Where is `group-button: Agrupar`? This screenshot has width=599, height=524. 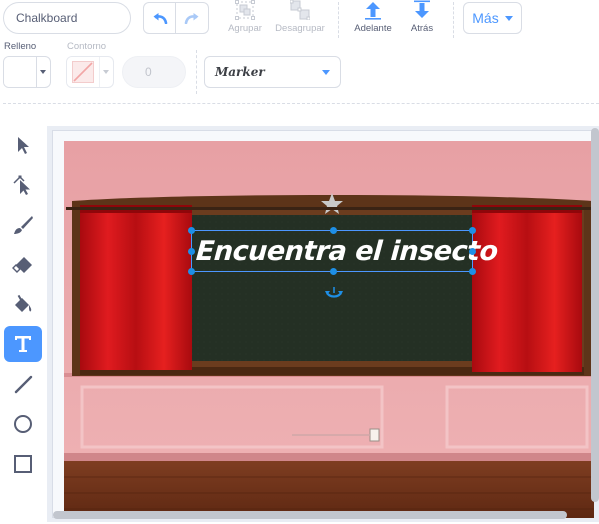 group-button: Agrupar is located at coordinates (245, 17).